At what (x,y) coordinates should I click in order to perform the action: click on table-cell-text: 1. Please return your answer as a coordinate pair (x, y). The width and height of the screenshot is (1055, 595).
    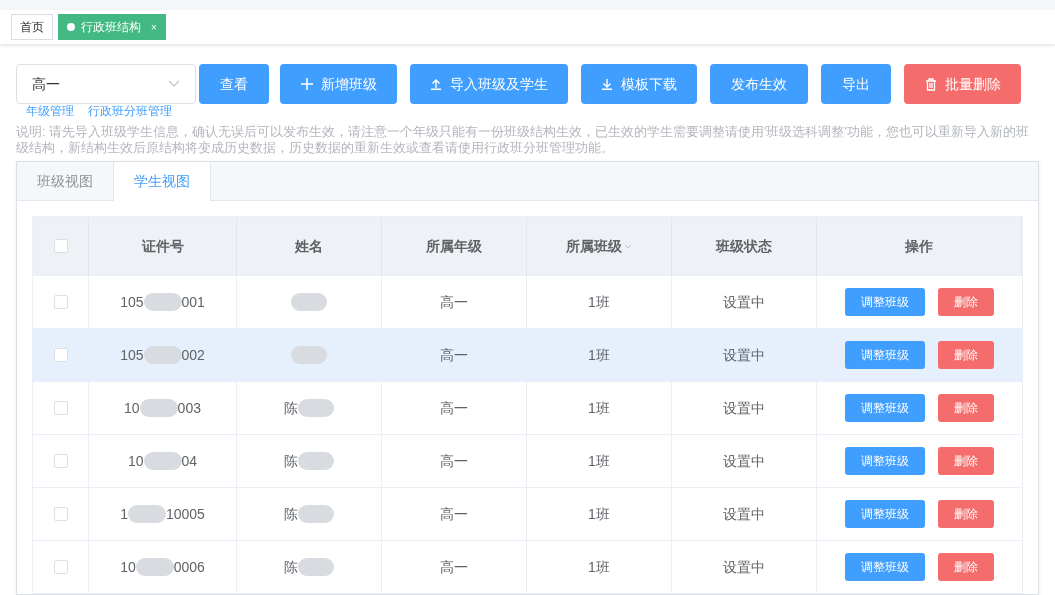
    Looking at the image, I should click on (124, 514).